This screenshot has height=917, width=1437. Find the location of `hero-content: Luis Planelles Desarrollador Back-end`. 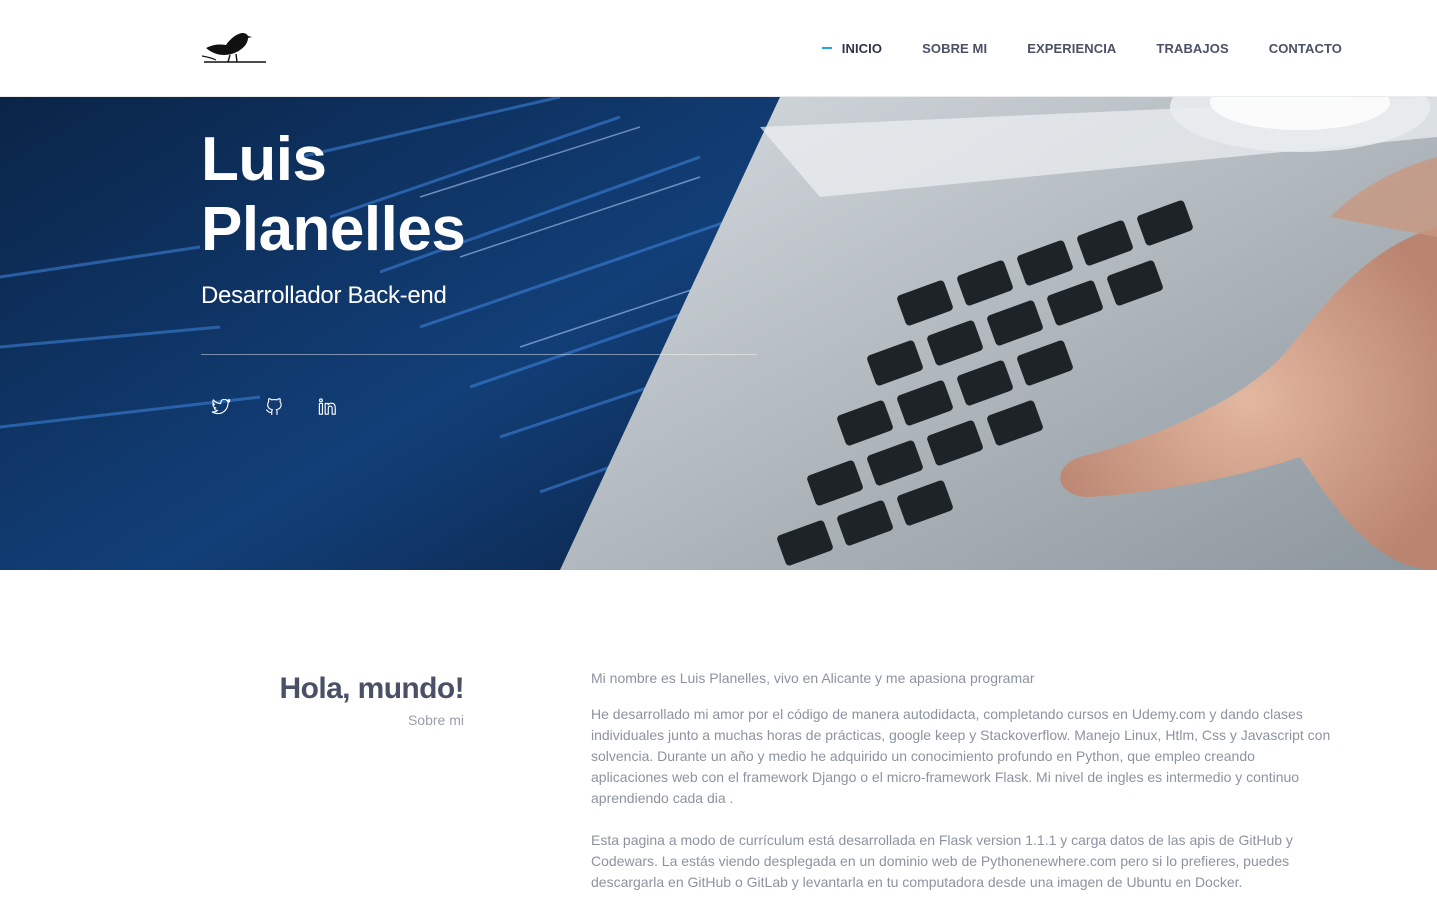

hero-content: Luis Planelles Desarrollador Back-end is located at coordinates (381, 218).